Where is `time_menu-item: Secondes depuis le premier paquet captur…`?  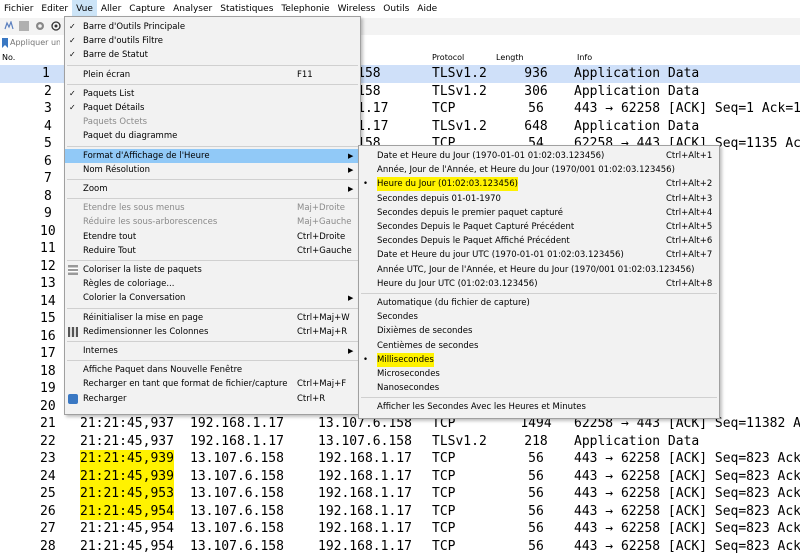
time_menu-item: Secondes depuis le premier paquet captur… is located at coordinates (539, 213).